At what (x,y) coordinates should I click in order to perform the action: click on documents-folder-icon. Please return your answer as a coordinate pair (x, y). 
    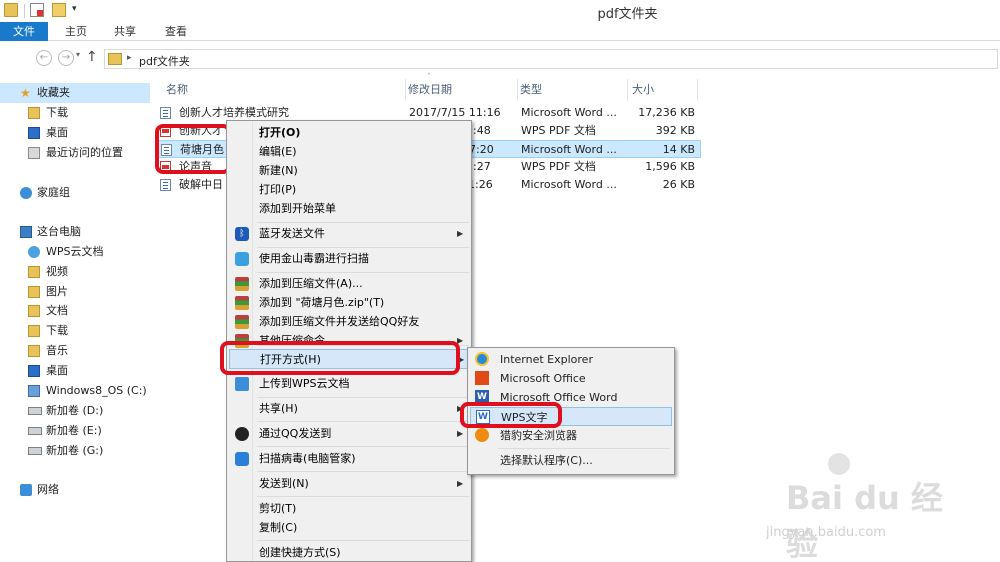
    Looking at the image, I should click on (34, 311).